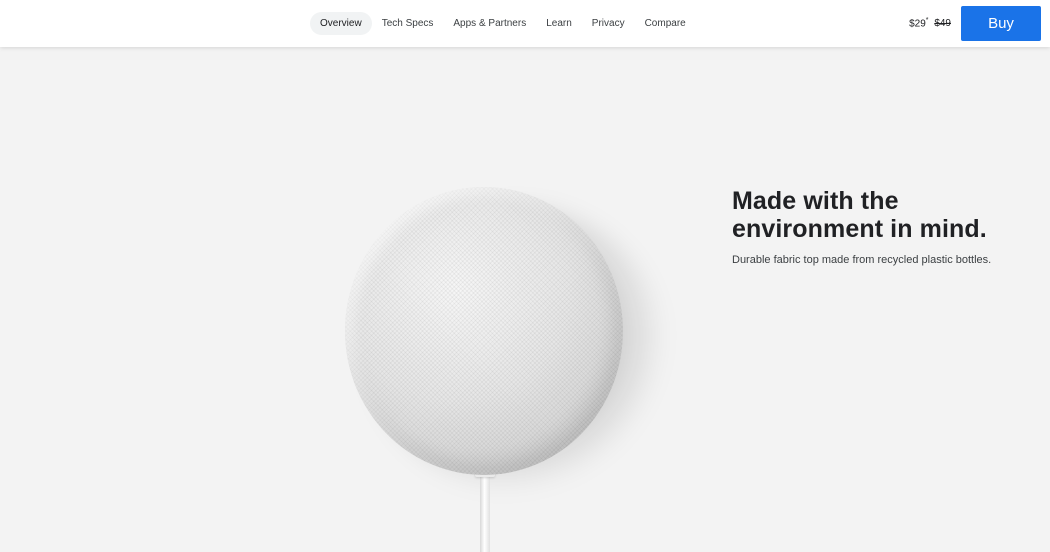 Image resolution: width=1050 pixels, height=552 pixels. Describe the element at coordinates (665, 23) in the screenshot. I see `nav-item-compare: Compare` at that location.